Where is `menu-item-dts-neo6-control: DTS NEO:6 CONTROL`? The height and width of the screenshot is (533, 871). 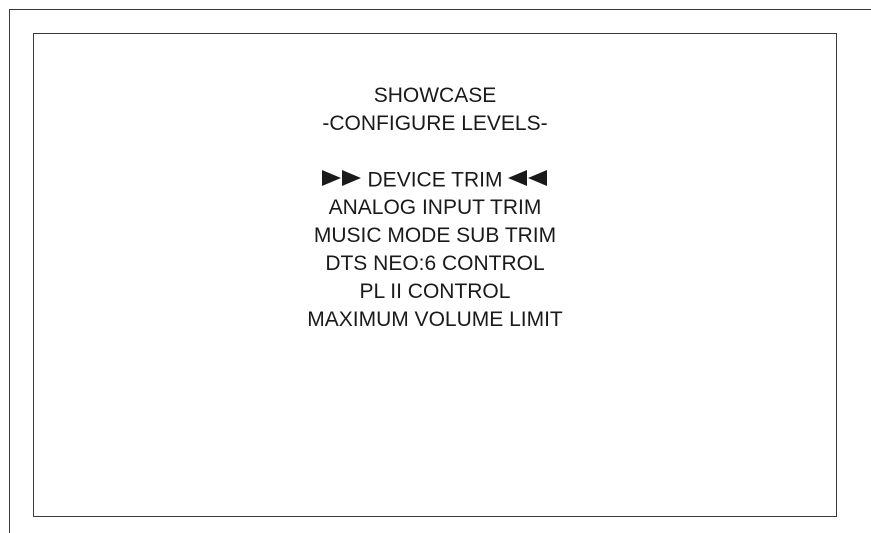
menu-item-dts-neo6-control: DTS NEO:6 CONTROL is located at coordinates (435, 264).